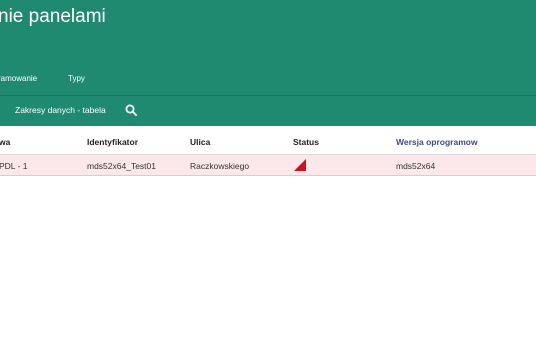 The width and height of the screenshot is (536, 342). What do you see at coordinates (416, 166) in the screenshot?
I see `cell-version: mds52x64` at bounding box center [416, 166].